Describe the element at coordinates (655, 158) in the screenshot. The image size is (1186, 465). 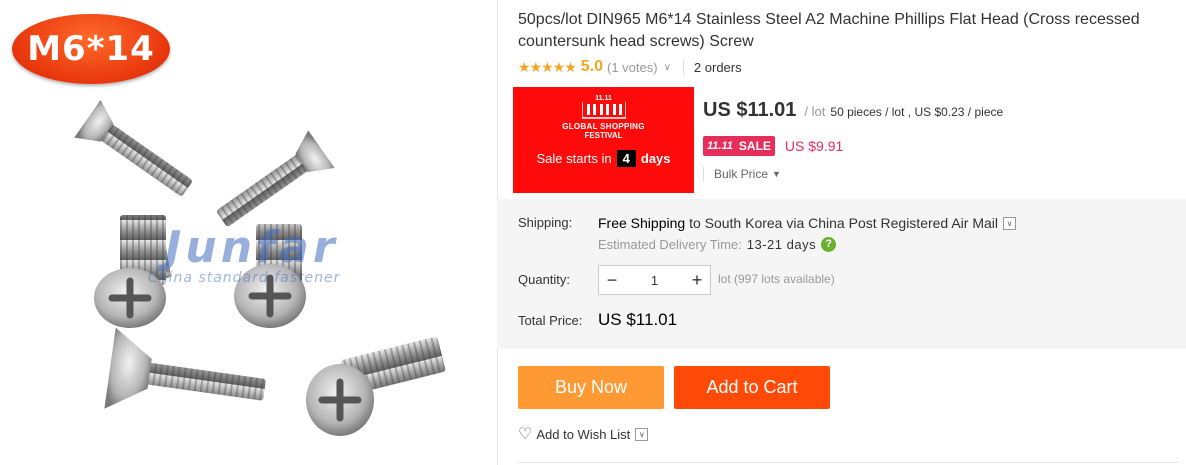
I see `countdown-days-label: days` at that location.